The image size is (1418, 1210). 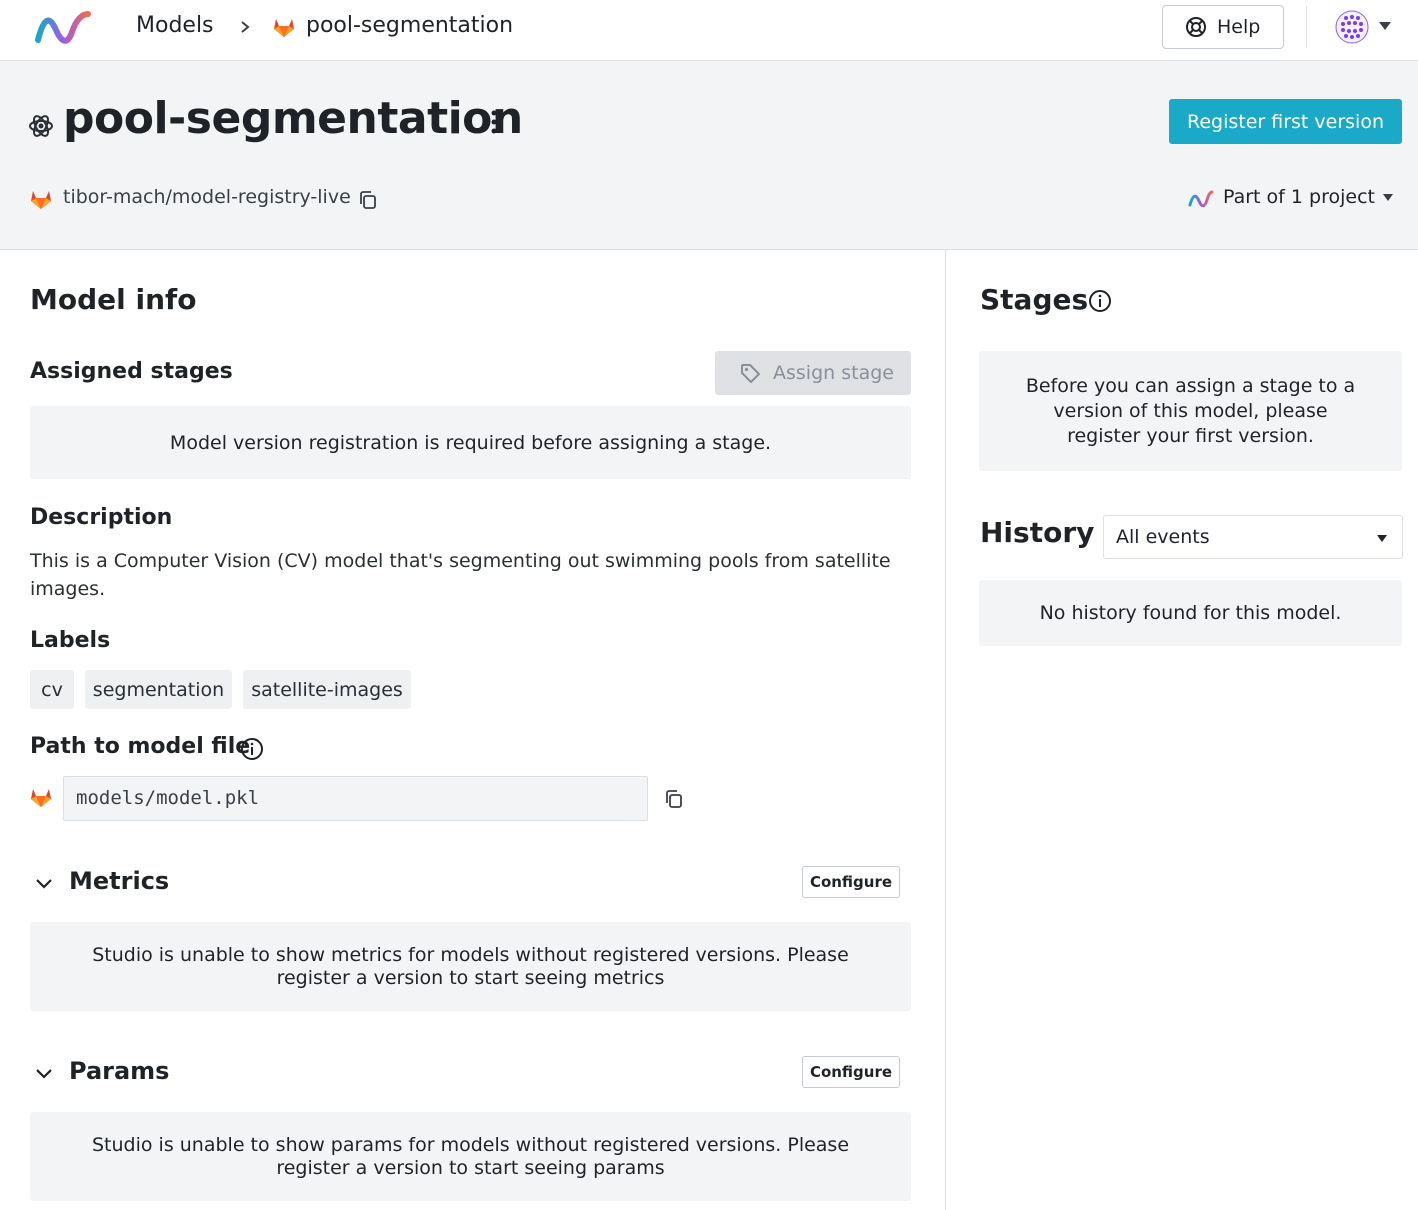 What do you see at coordinates (1352, 27) in the screenshot?
I see `user-avatar` at bounding box center [1352, 27].